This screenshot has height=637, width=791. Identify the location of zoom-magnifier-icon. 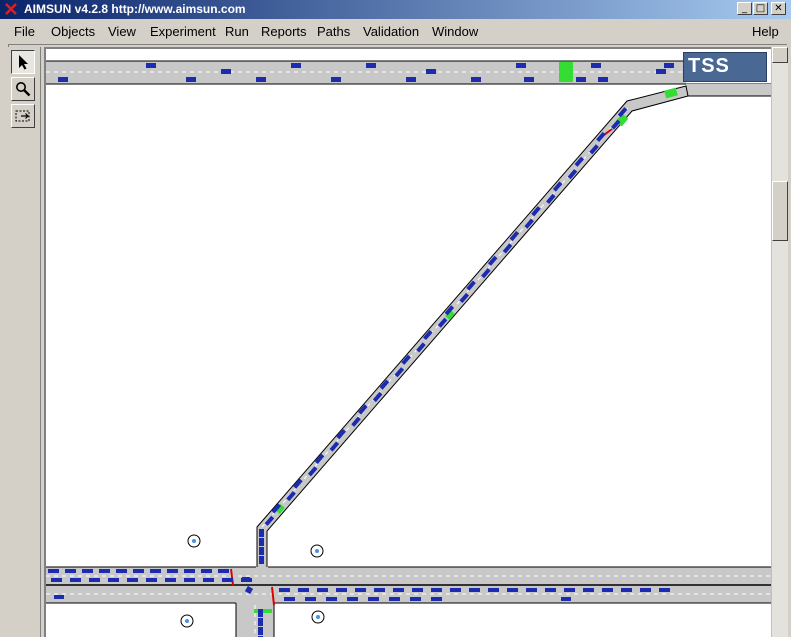
(23, 89).